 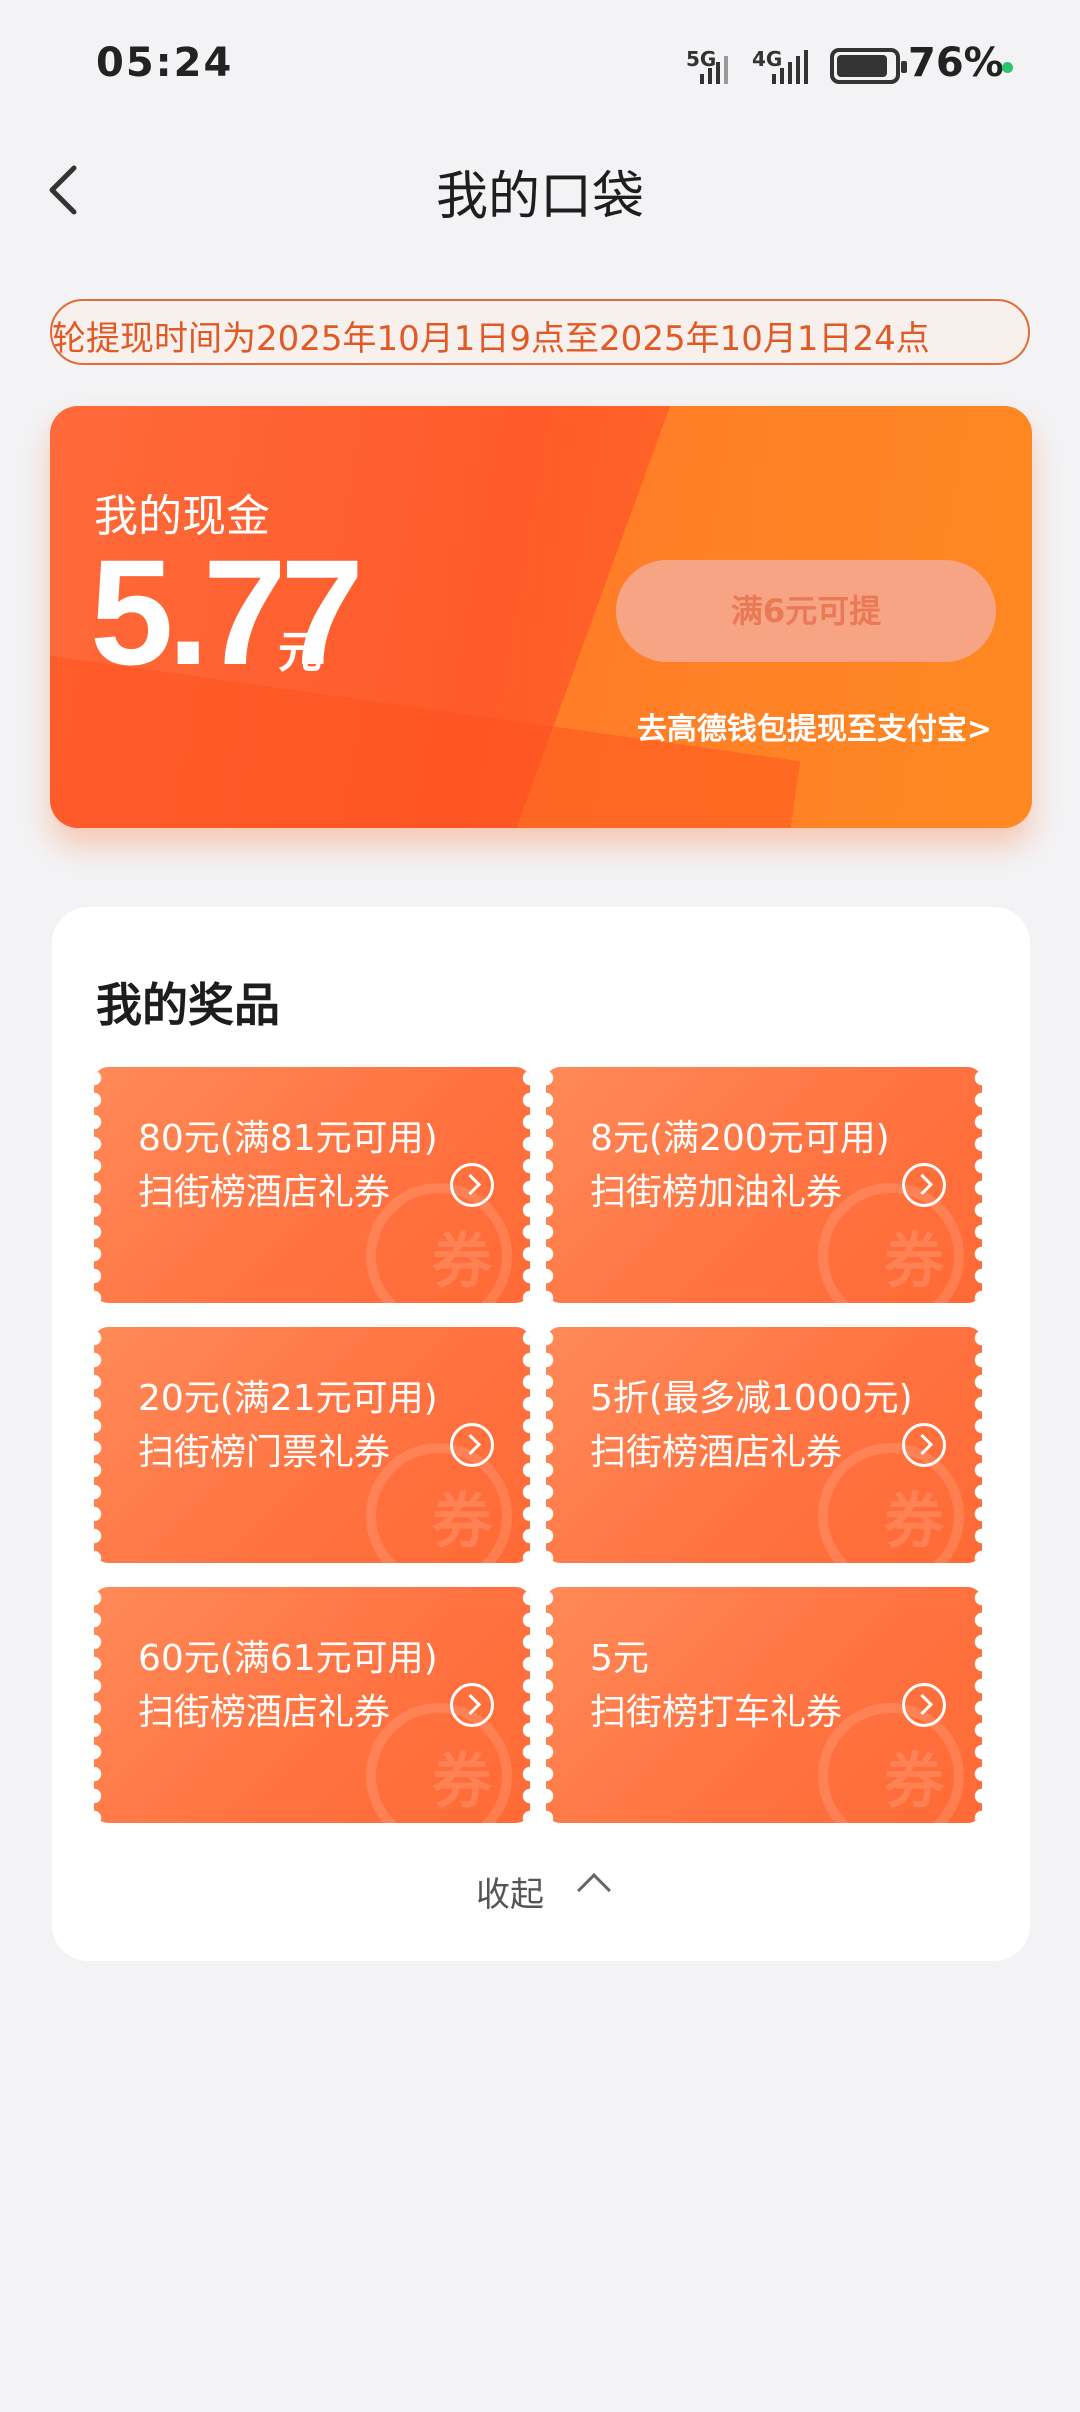 I want to click on withdraw-button: 满6元可提, so click(x=806, y=611).